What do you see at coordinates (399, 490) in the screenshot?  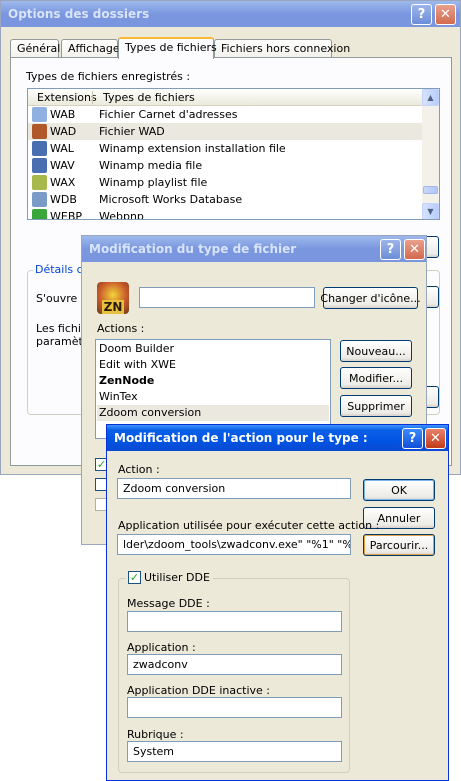 I see `ok-button: OK` at bounding box center [399, 490].